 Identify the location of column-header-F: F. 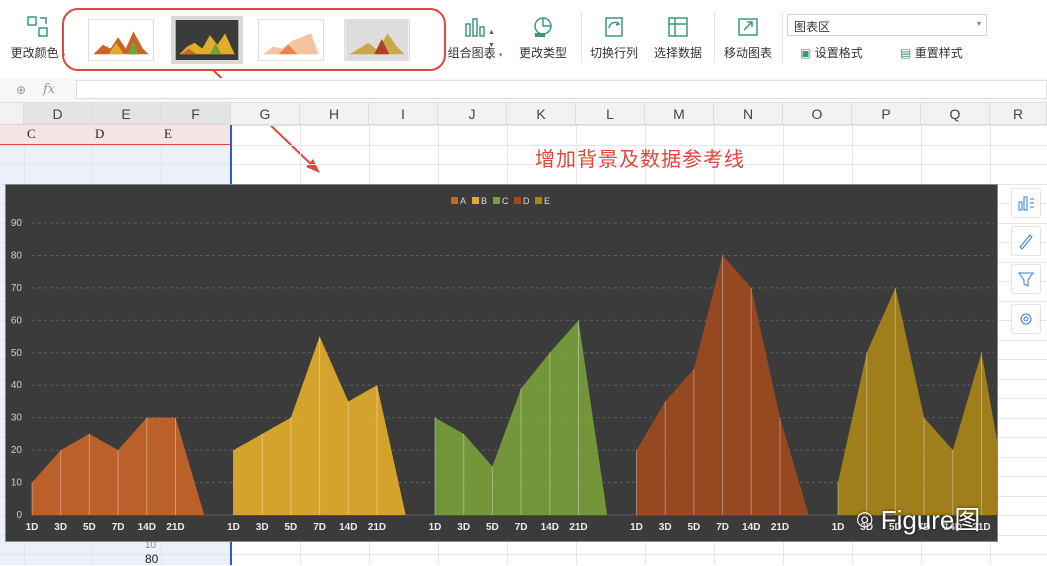
(196, 114).